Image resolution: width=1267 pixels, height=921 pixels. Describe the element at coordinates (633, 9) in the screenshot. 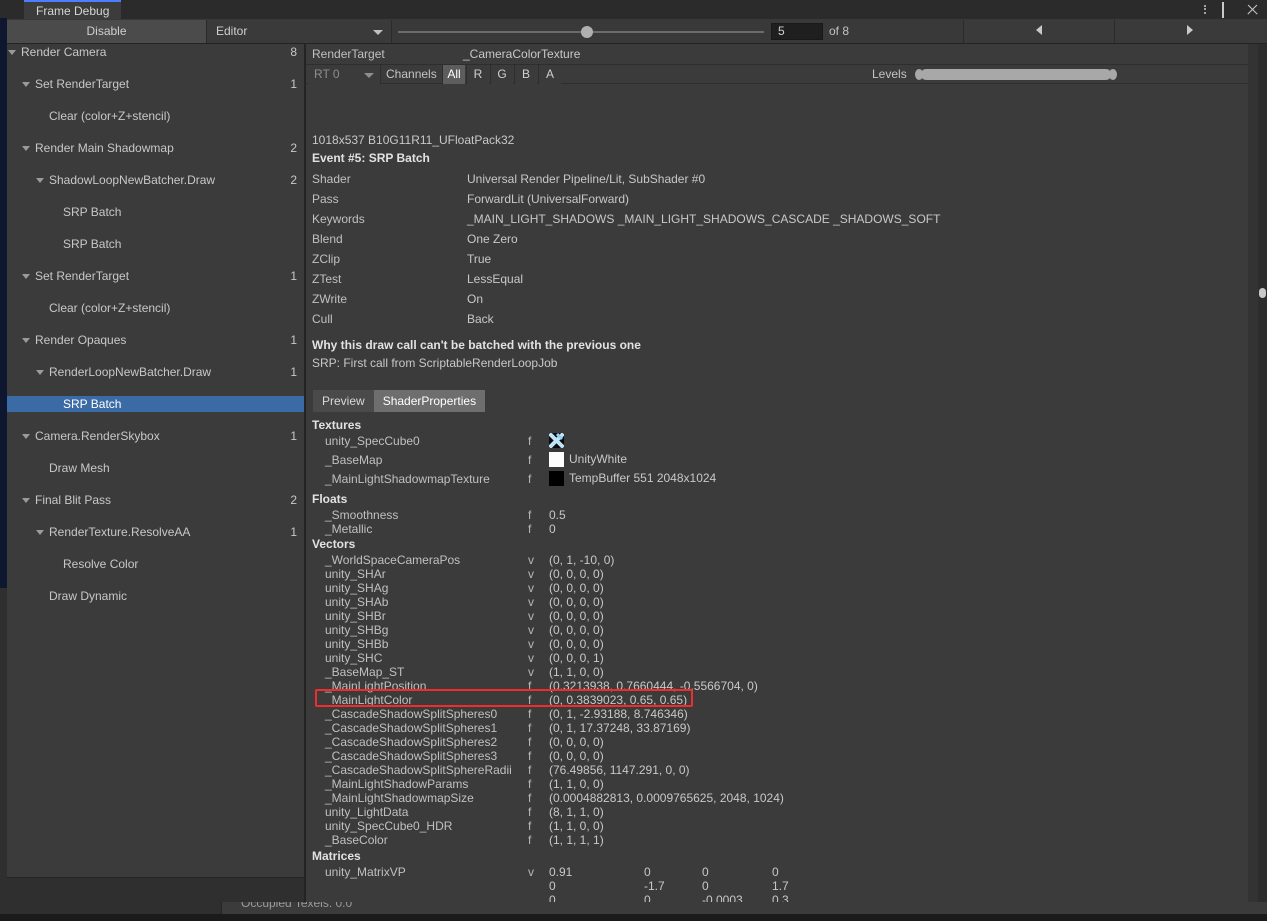

I see `window-tabbar: Frame Debug` at that location.